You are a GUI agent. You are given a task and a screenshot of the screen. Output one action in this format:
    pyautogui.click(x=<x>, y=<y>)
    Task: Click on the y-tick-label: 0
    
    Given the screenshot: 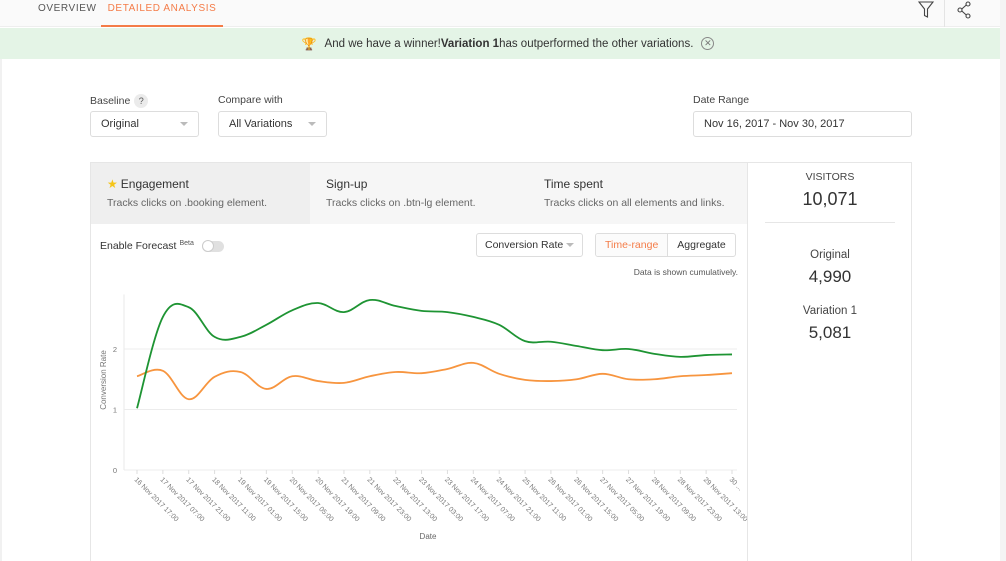 What is the action you would take?
    pyautogui.click(x=115, y=470)
    